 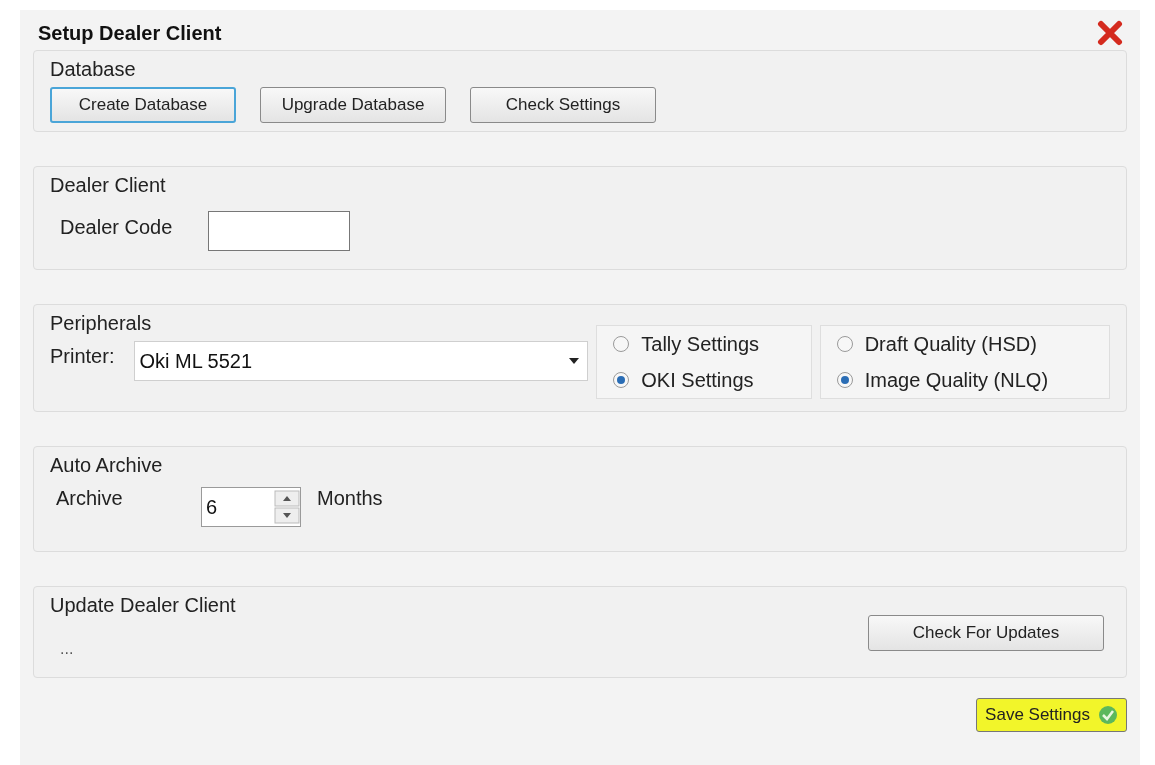 I want to click on field-label: Printer:, so click(x=82, y=356).